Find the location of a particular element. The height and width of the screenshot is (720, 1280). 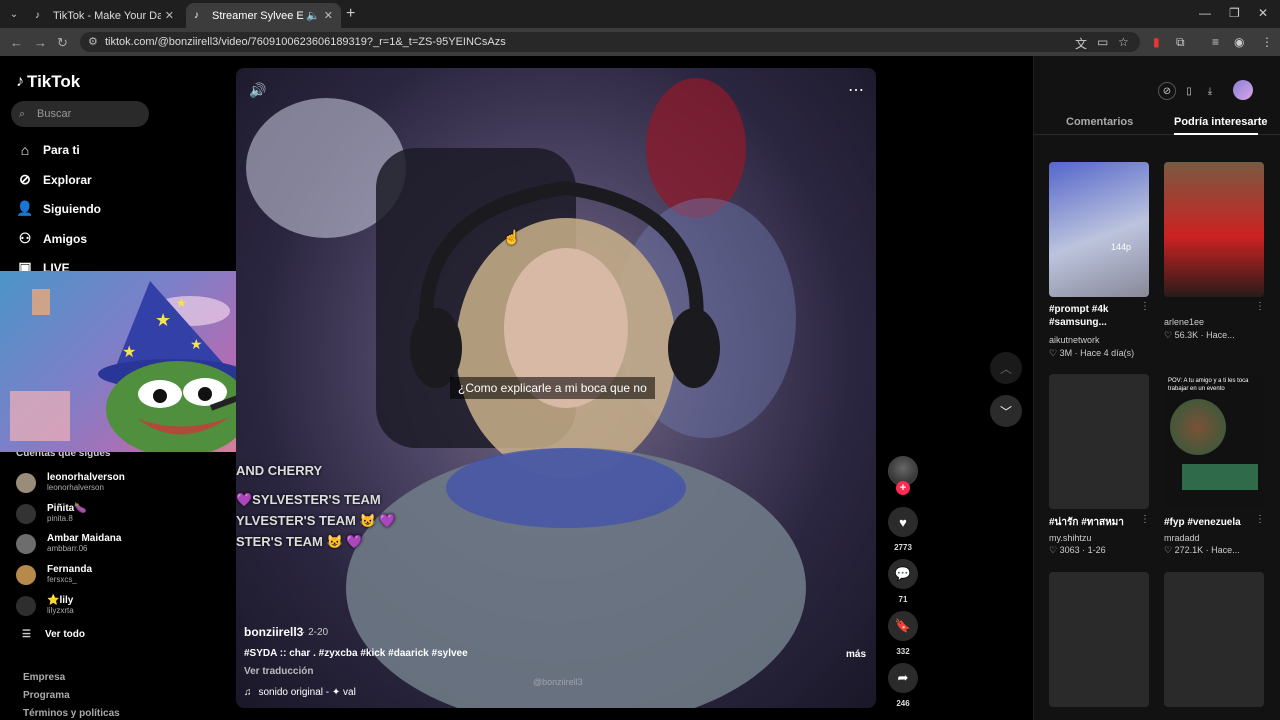

account-item: leonorhalverson leonorhalverson is located at coordinates (70, 482).